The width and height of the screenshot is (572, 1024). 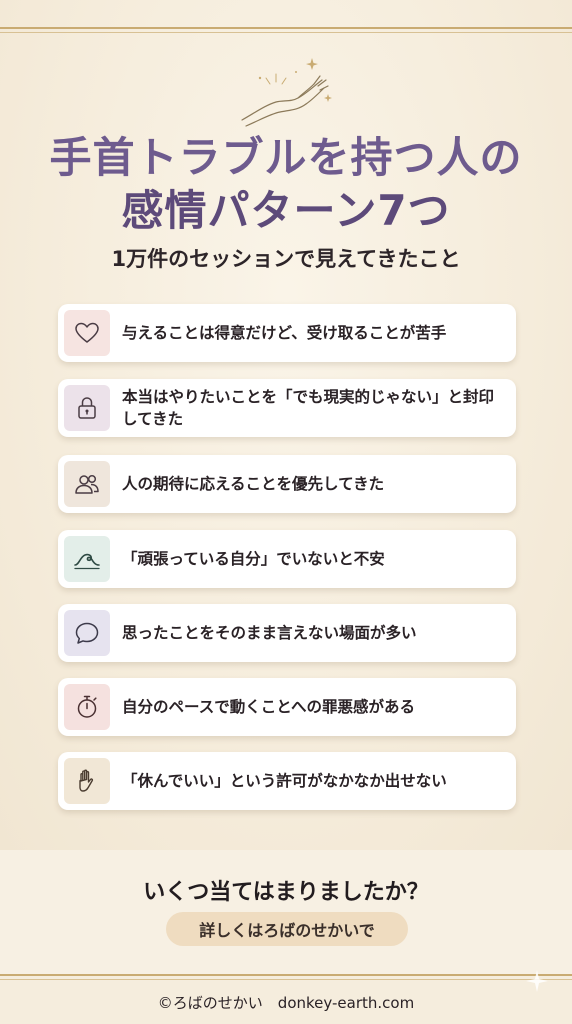 What do you see at coordinates (286, 210) in the screenshot?
I see `title-line-2: 感情パターン7つ` at bounding box center [286, 210].